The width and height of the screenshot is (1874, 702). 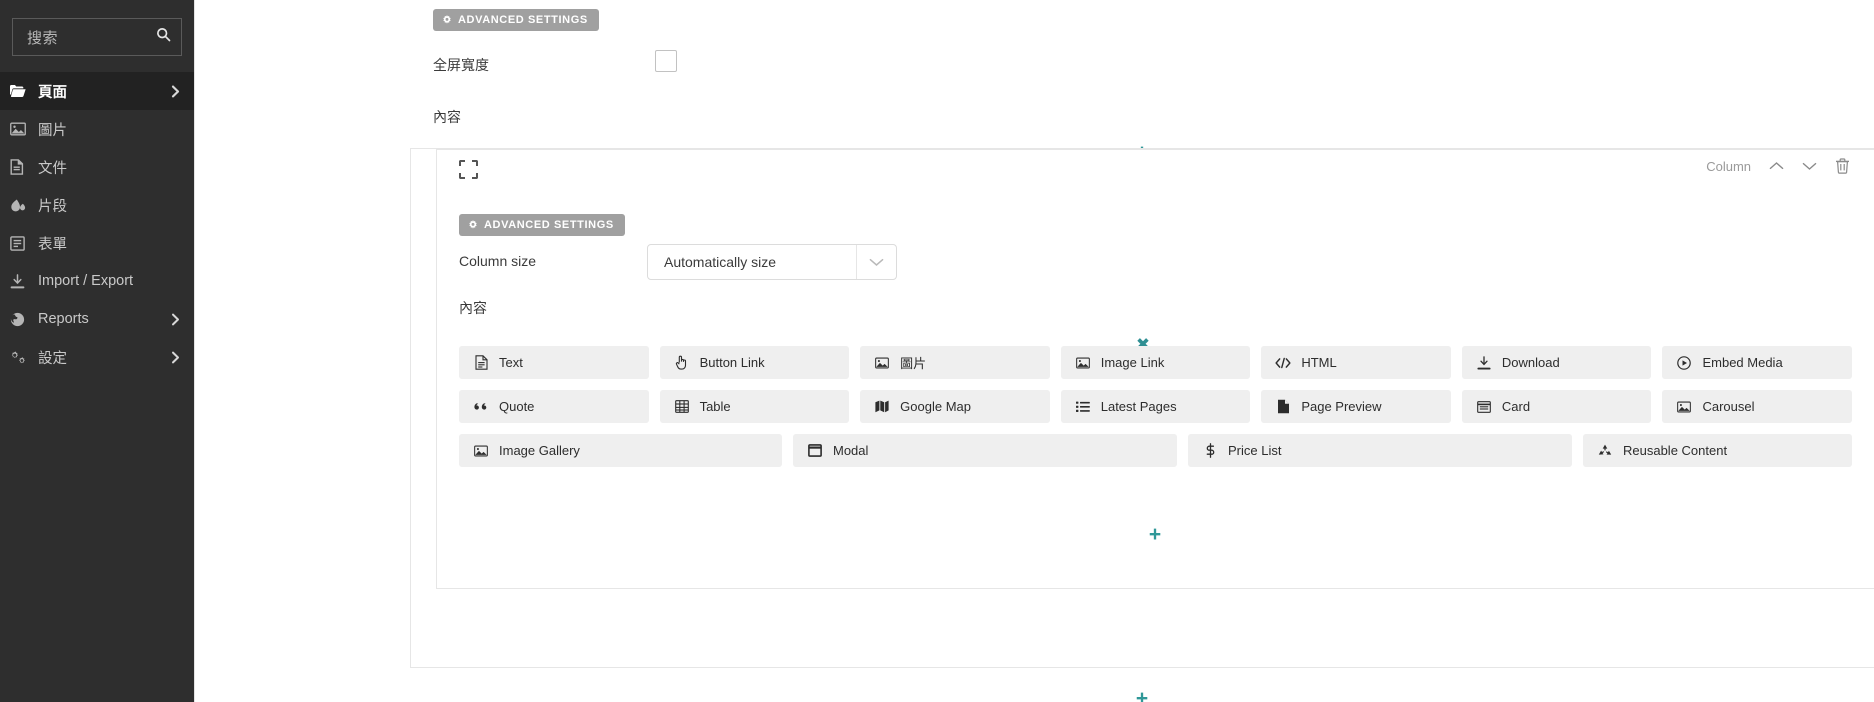 I want to click on sidebar-item-label: 片段, so click(x=52, y=206).